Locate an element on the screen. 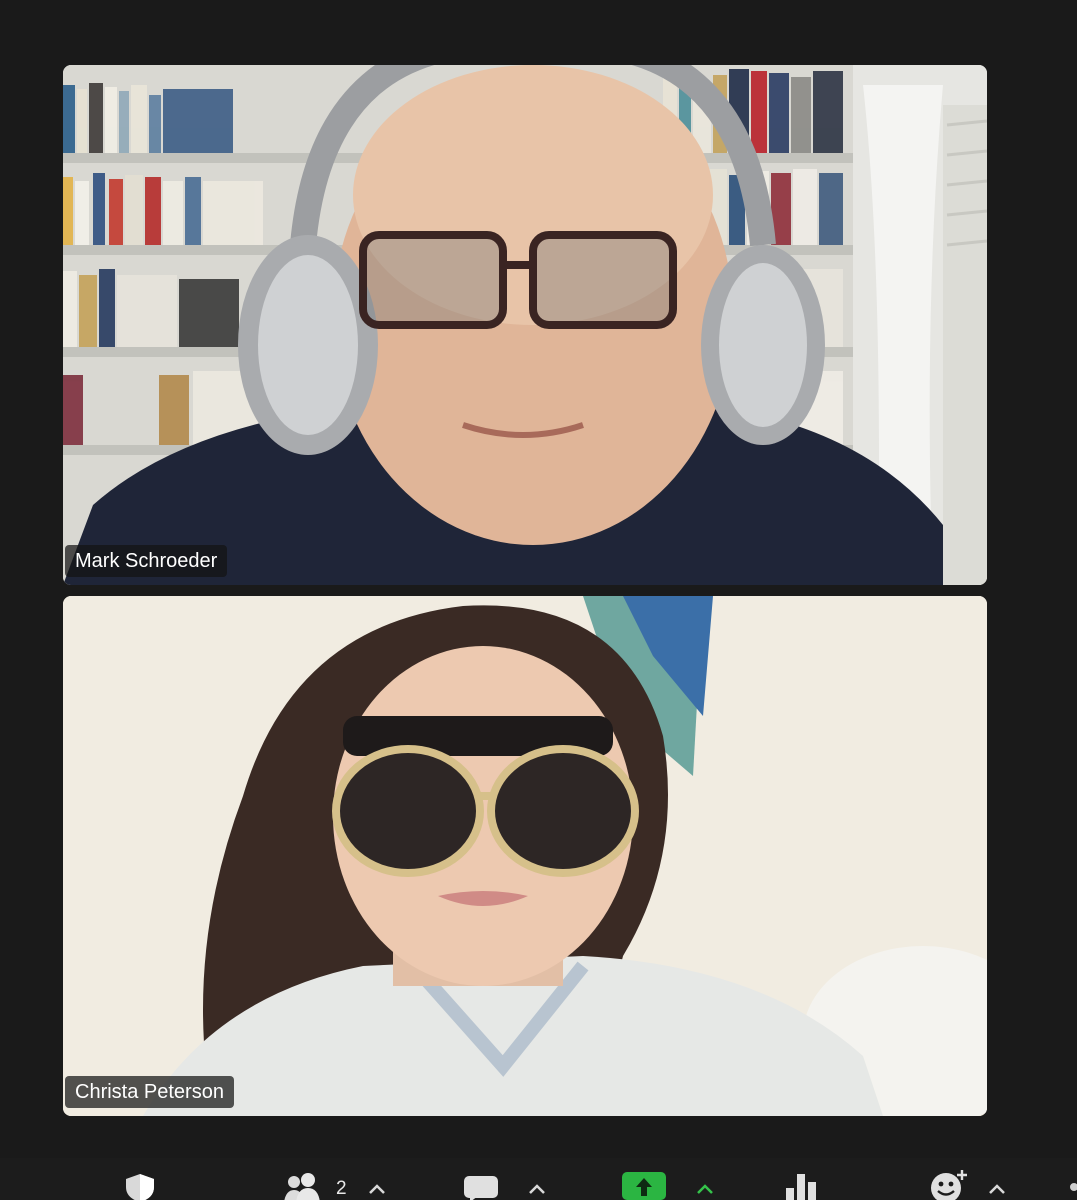  reactions-button is located at coordinates (950, 1184).